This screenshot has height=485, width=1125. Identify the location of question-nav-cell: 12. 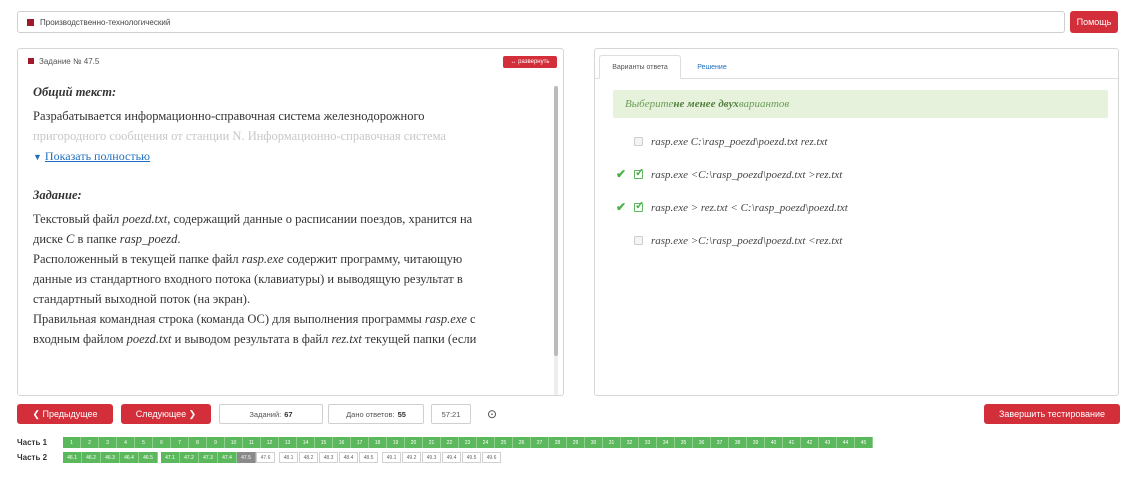
(270, 442).